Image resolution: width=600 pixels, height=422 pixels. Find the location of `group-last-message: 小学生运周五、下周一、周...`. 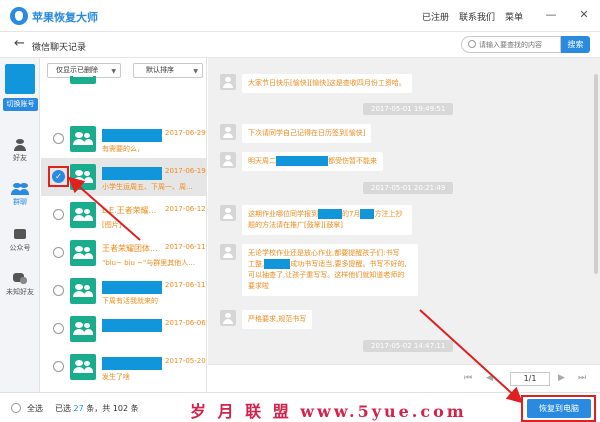

group-last-message: 小学生运周五、下周一、周... is located at coordinates (147, 187).